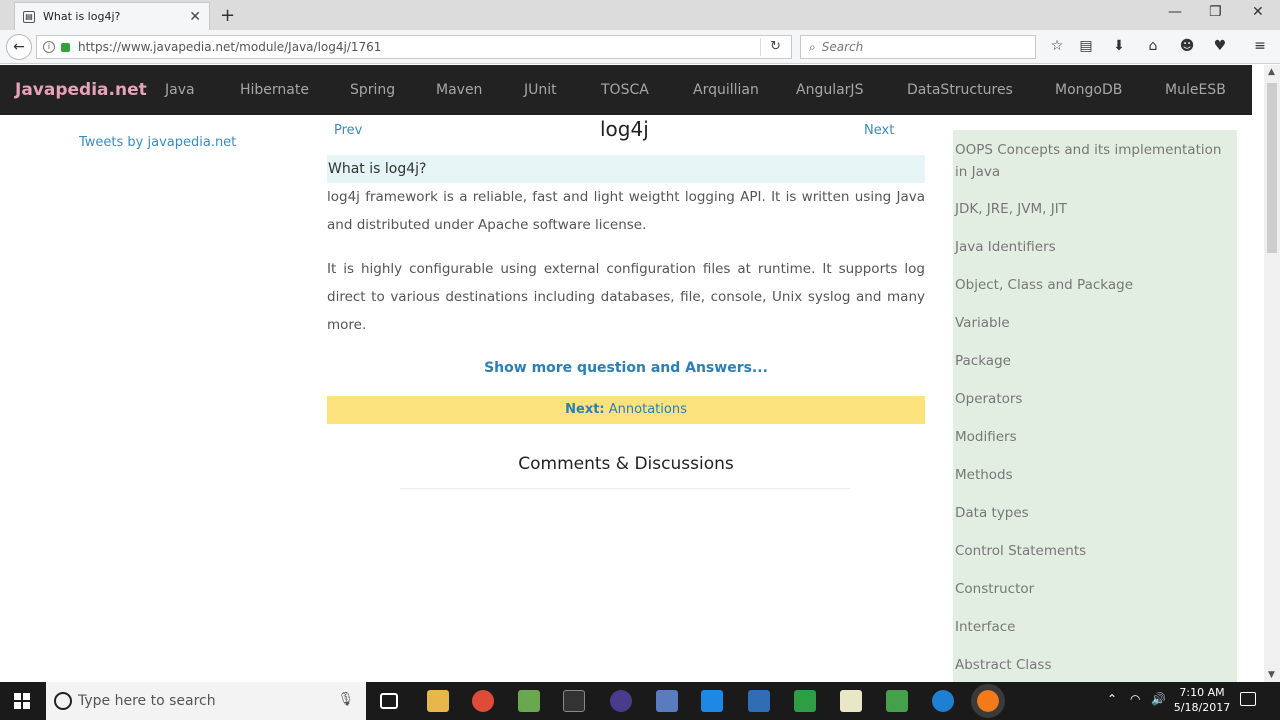 The width and height of the screenshot is (1280, 720). Describe the element at coordinates (1090, 247) in the screenshot. I see `sidebar-item-identifiers: Java Identifiers` at that location.